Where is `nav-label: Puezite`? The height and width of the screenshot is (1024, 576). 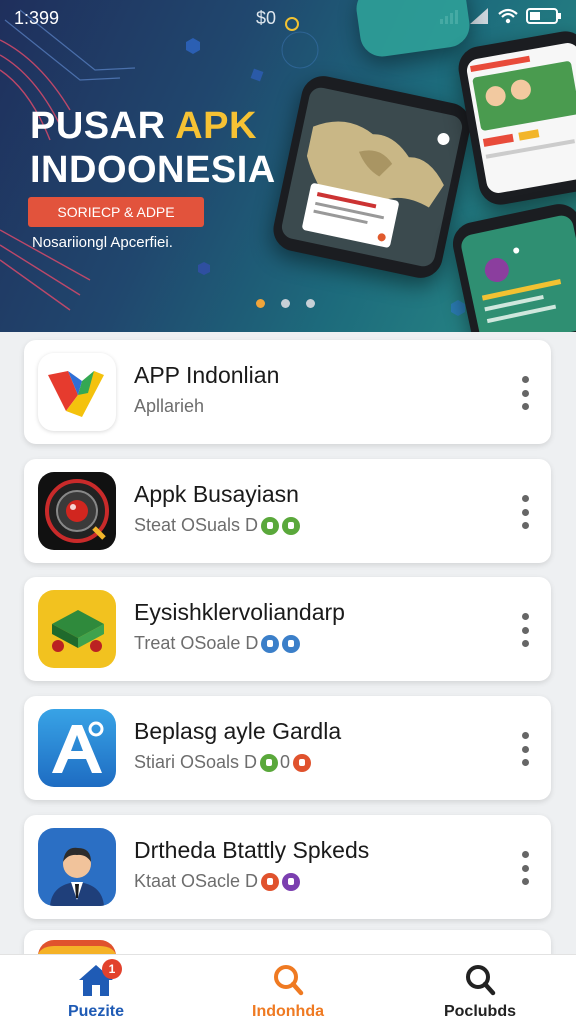
nav-label: Puezite is located at coordinates (95, 1011).